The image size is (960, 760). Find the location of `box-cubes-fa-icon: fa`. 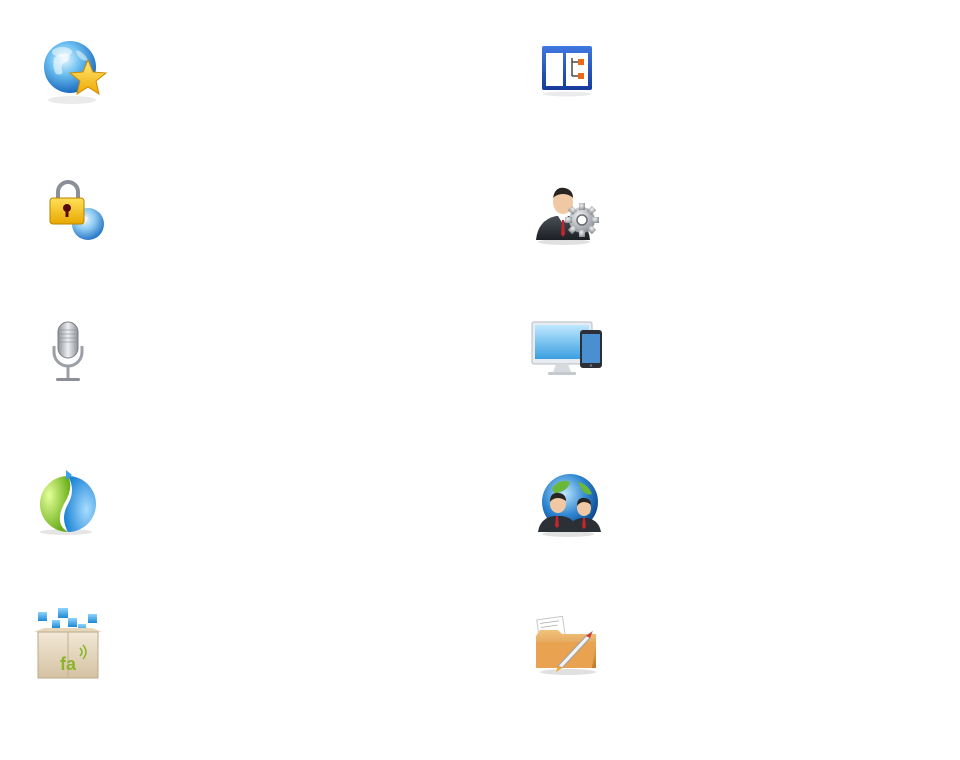

box-cubes-fa-icon: fa is located at coordinates (68, 644).